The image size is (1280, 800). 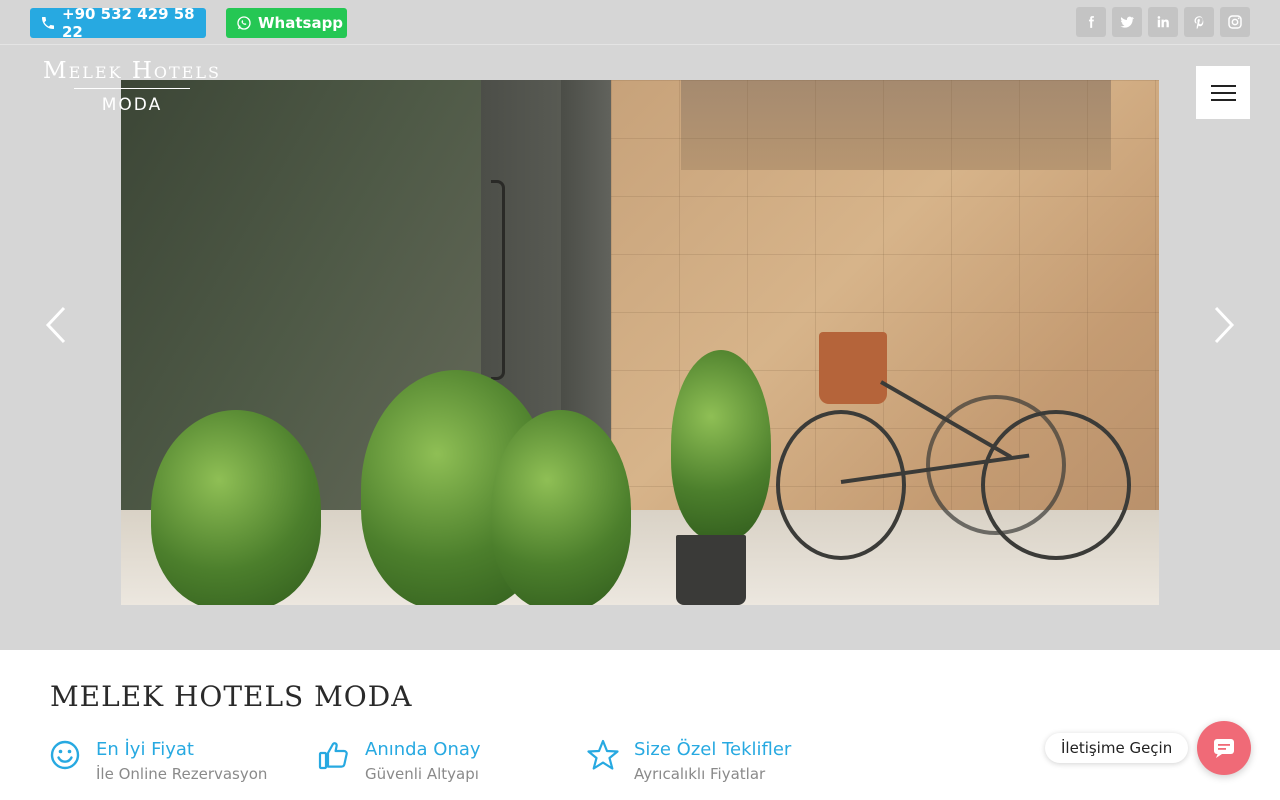 I want to click on feature-subtitle: İle Online Rezervasyon, so click(x=182, y=774).